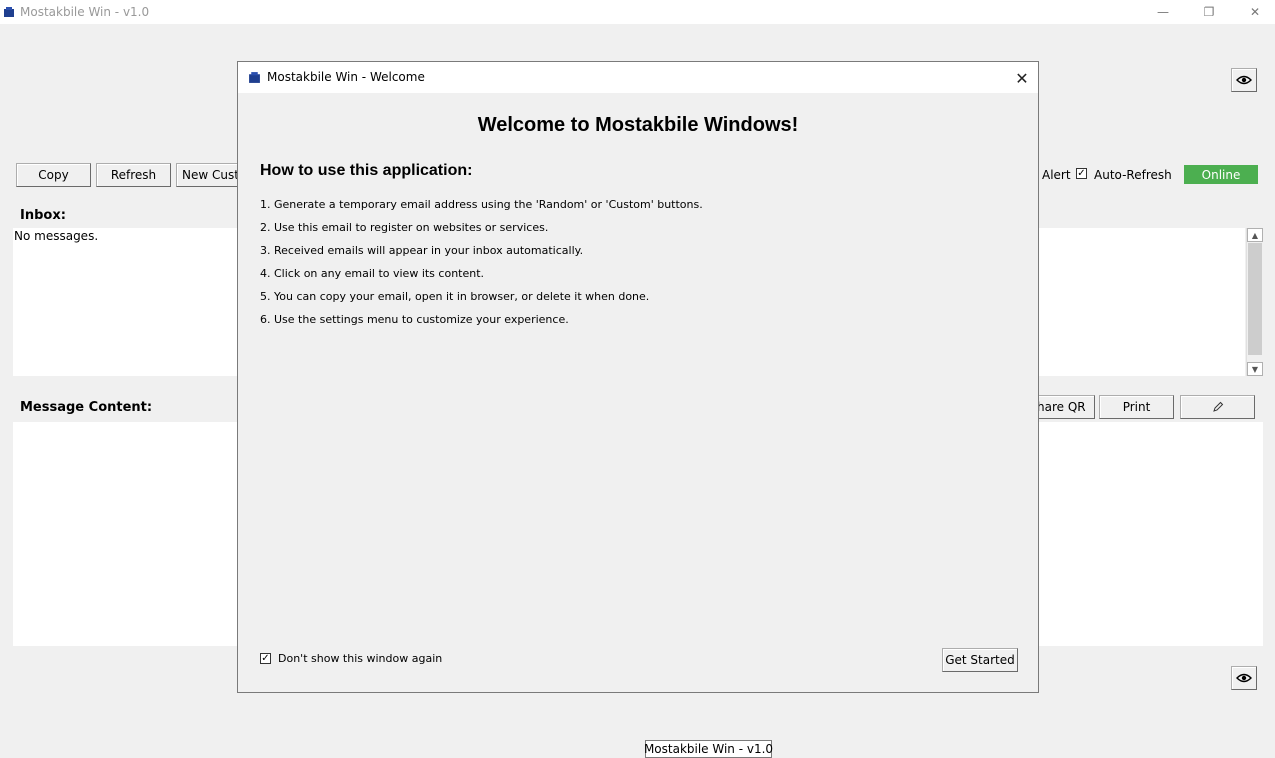  What do you see at coordinates (1056, 175) in the screenshot?
I see `alert-label: Alert` at bounding box center [1056, 175].